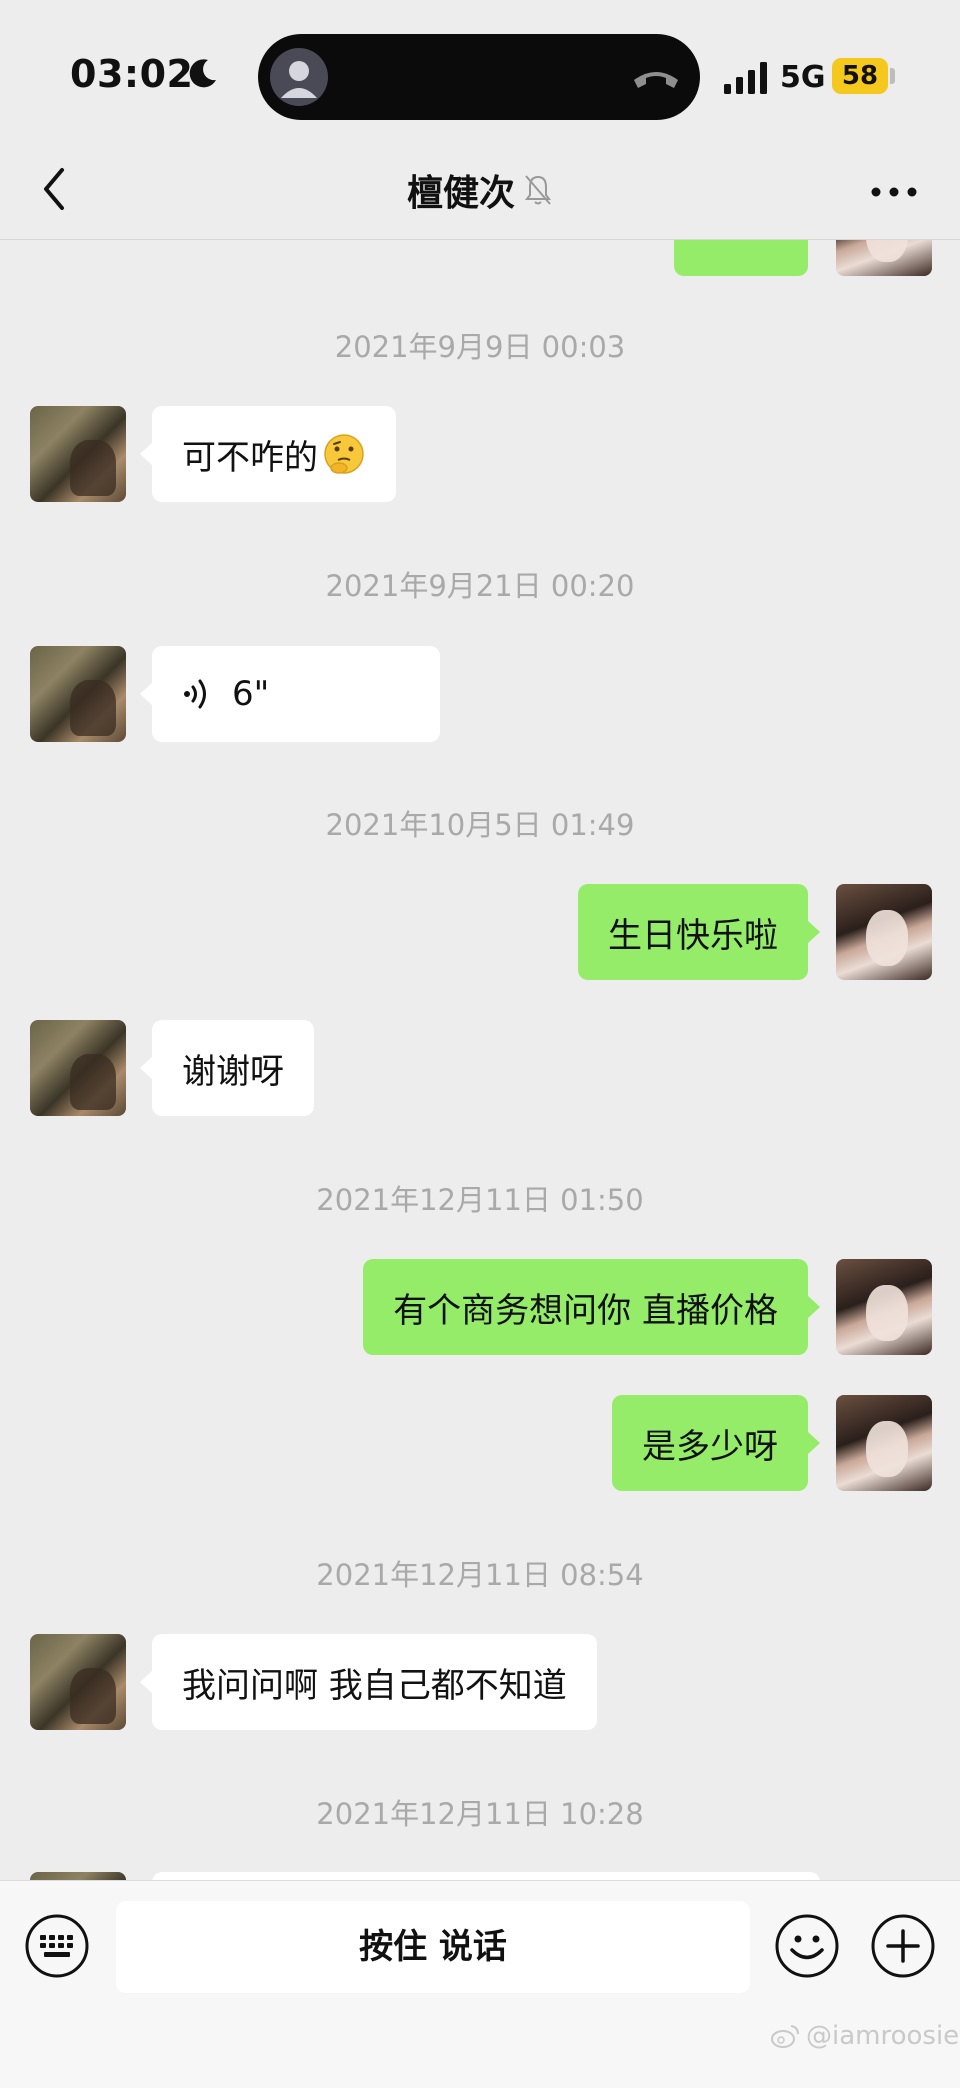 The width and height of the screenshot is (960, 2088). I want to click on thinking-emoji-icon, so click(344, 454).